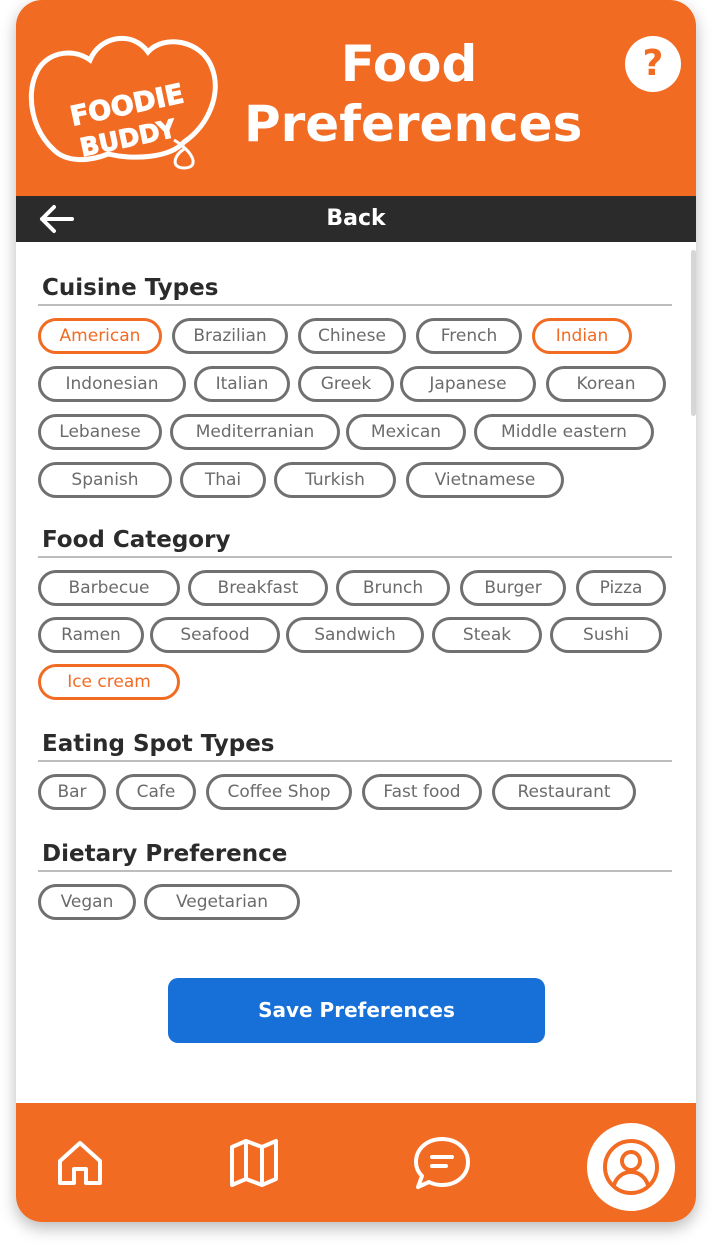 This screenshot has width=712, height=1252. I want to click on foodie-buddy-logo: FOODIE BUDDY, so click(129, 97).